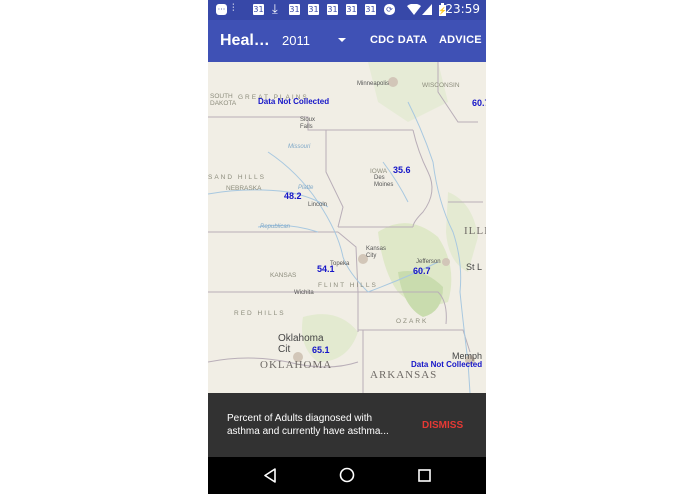 This screenshot has width=695, height=494. What do you see at coordinates (299, 147) in the screenshot?
I see `map-river-missouri: Missouri` at bounding box center [299, 147].